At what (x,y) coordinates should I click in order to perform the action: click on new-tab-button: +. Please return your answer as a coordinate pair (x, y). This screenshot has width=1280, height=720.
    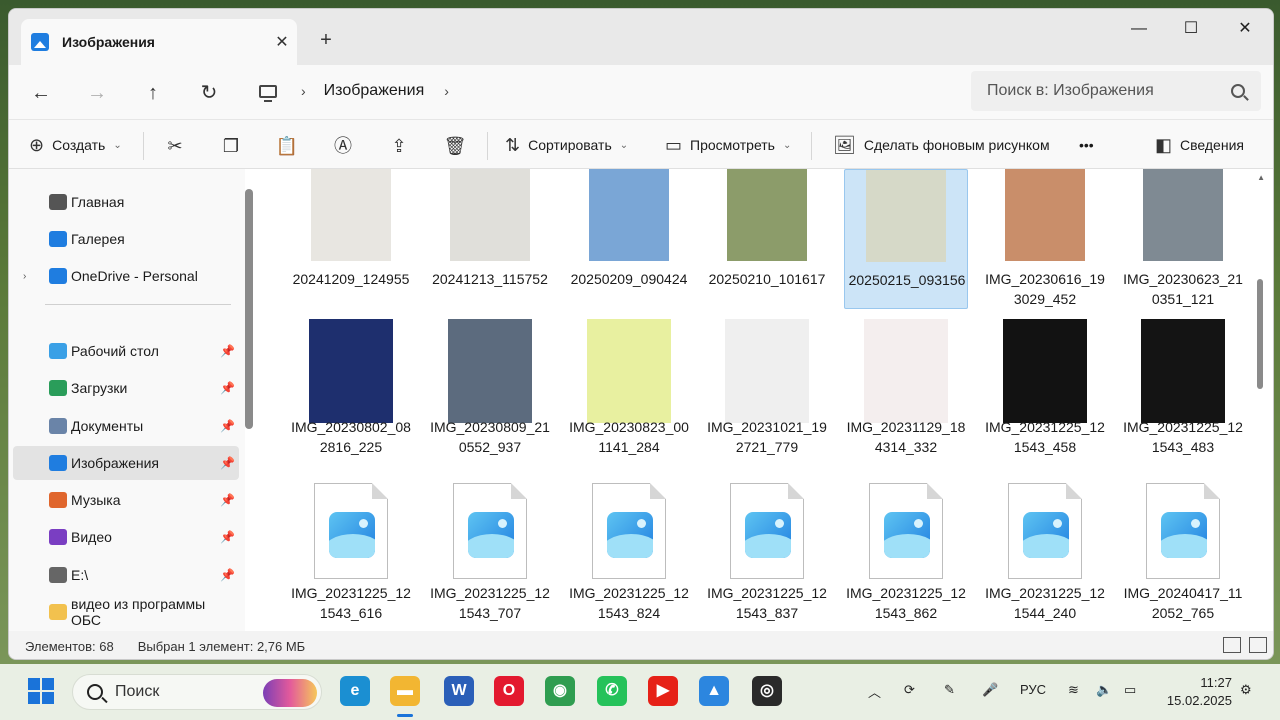
    Looking at the image, I should click on (326, 40).